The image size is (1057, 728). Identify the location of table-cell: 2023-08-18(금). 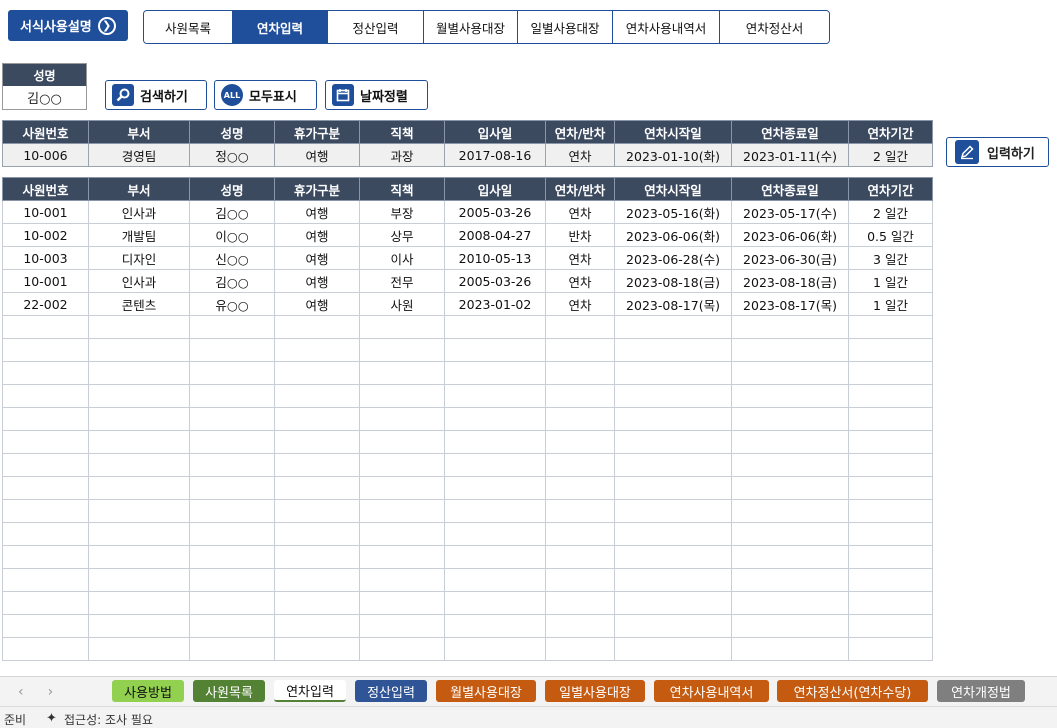
(790, 281).